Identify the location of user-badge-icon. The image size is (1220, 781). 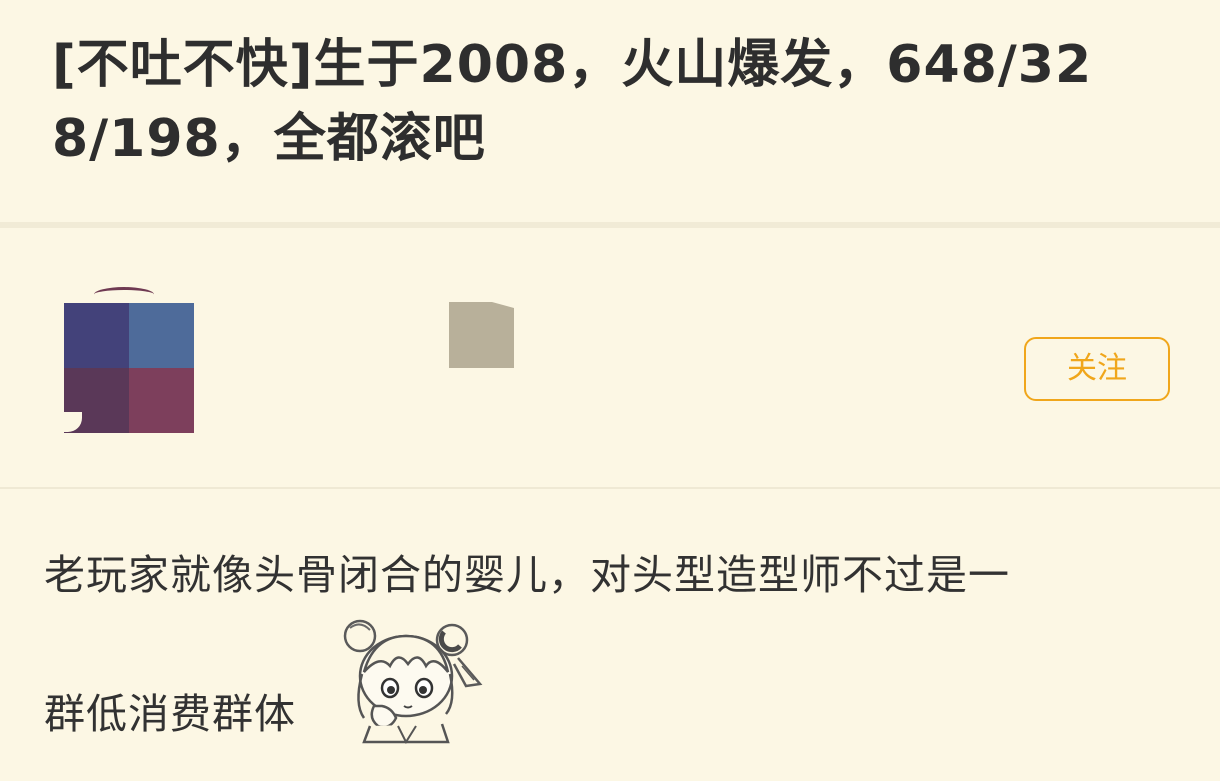
(481, 335).